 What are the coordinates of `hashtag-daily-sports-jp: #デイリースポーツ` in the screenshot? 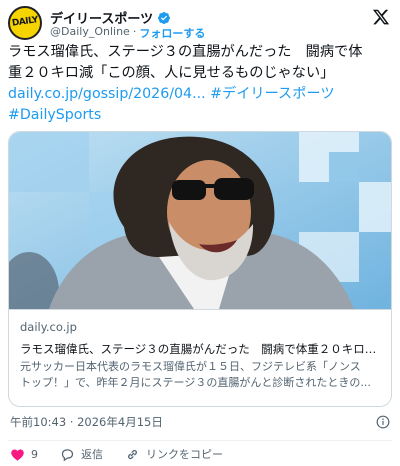 It's located at (272, 94).